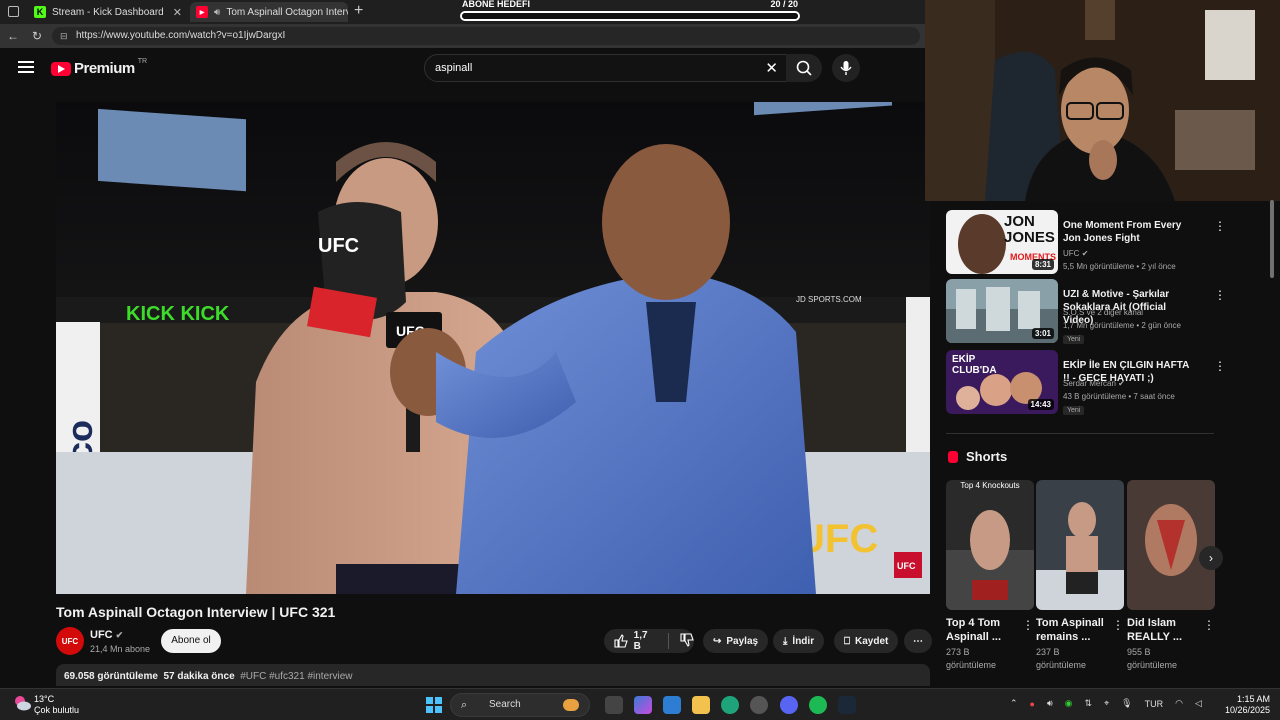  What do you see at coordinates (217, 12) in the screenshot?
I see `speaker-icon: 🔊︎` at bounding box center [217, 12].